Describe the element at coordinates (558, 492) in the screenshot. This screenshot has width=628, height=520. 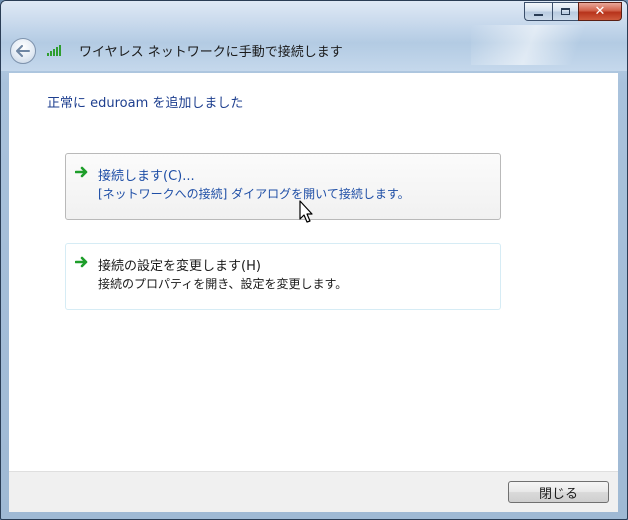
I see `close-button: 閉じる` at that location.